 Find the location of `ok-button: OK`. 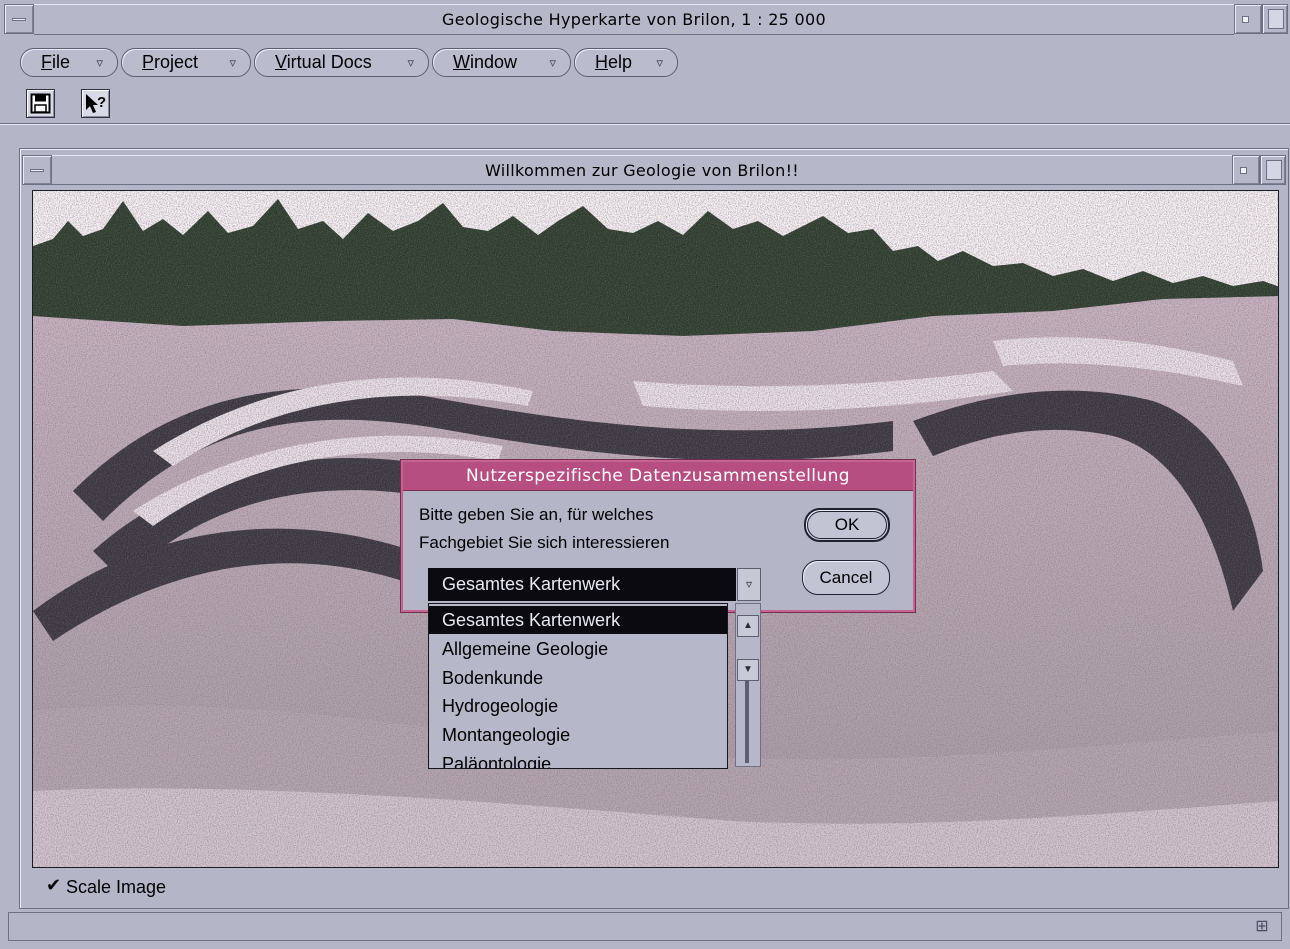

ok-button: OK is located at coordinates (847, 525).